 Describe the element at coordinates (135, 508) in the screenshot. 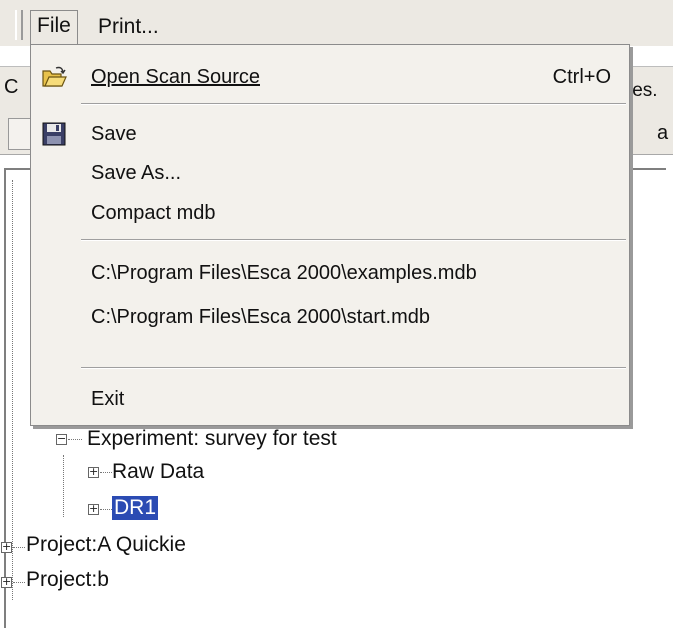

I see `tree-item-dr1: DR1` at that location.